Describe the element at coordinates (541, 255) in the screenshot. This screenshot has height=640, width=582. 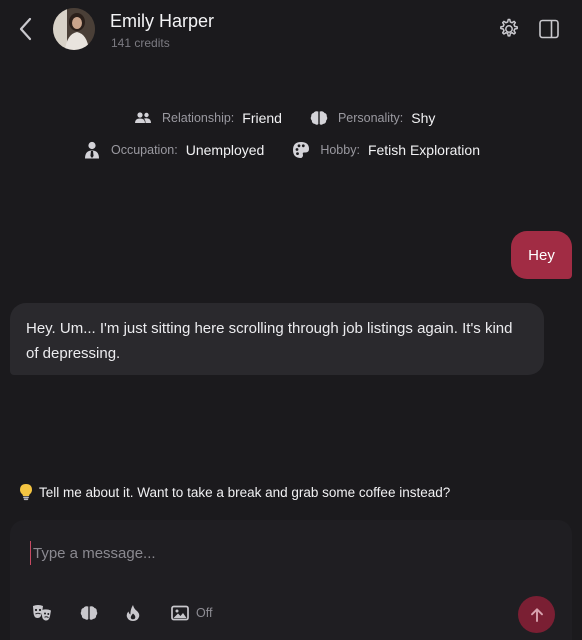
I see `outgoing-message: Hey` at that location.